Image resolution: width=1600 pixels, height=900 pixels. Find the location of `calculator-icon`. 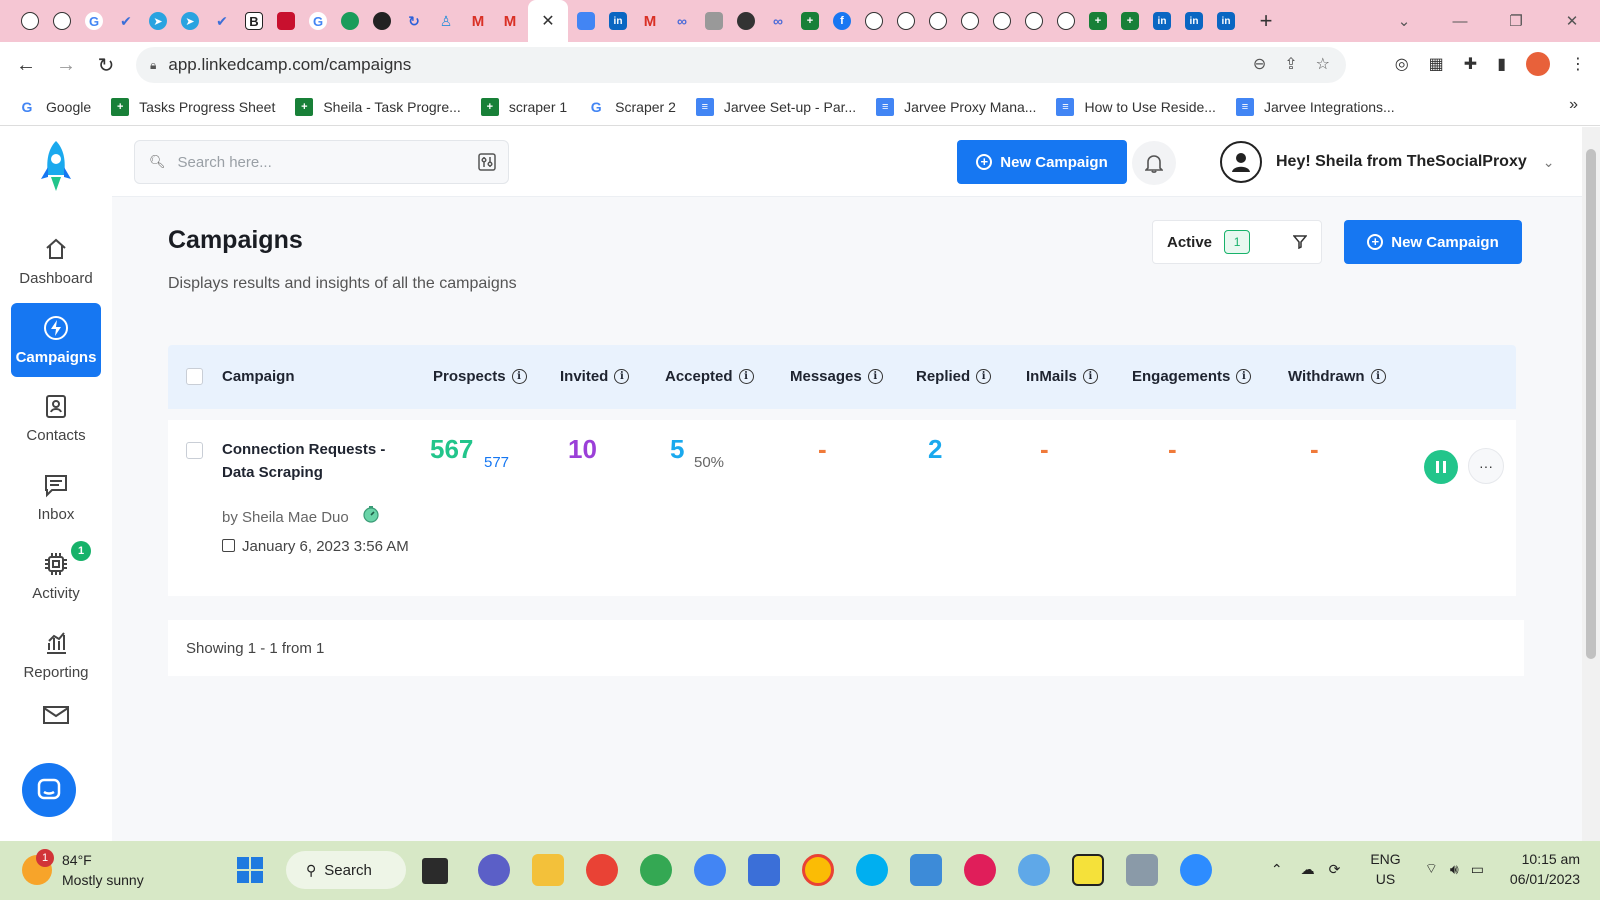

calculator-icon is located at coordinates (1142, 870).